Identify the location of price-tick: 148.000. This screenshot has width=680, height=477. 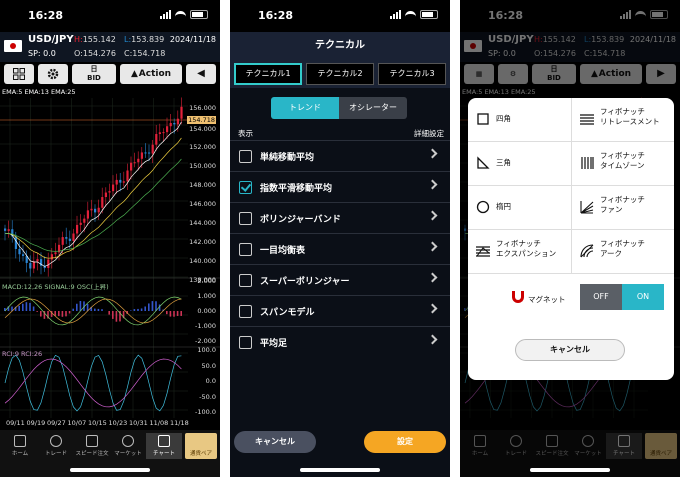
(202, 185).